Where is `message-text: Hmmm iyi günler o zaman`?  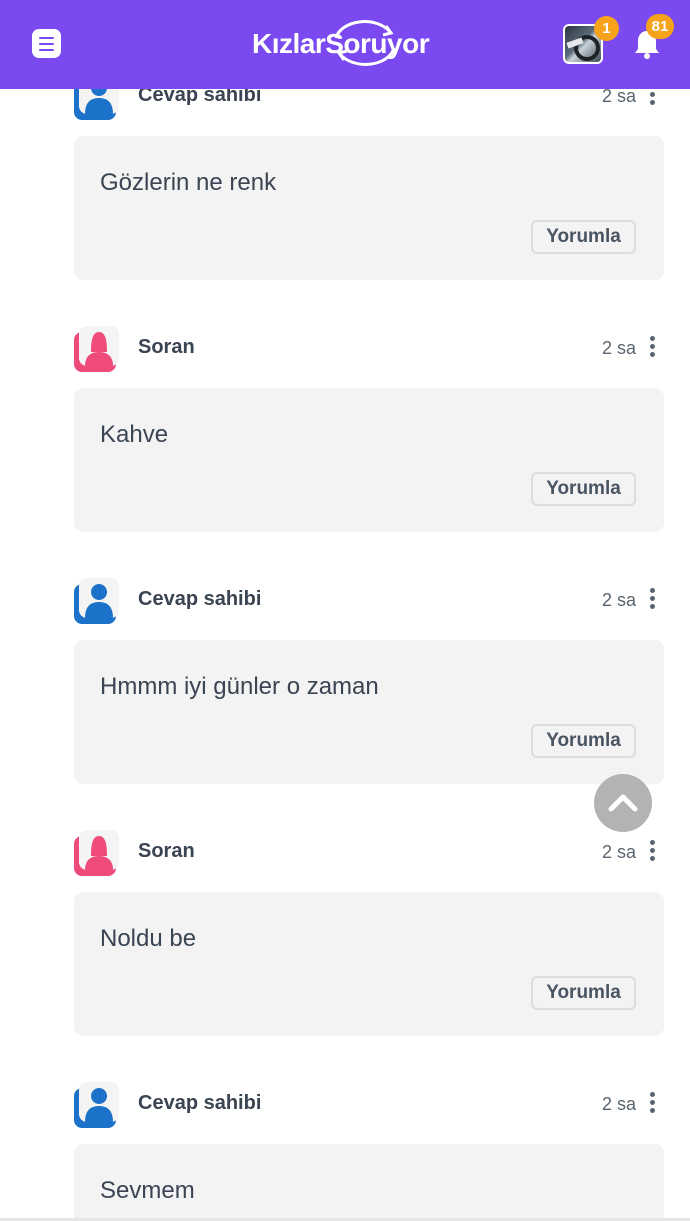 message-text: Hmmm iyi günler o zaman is located at coordinates (239, 686).